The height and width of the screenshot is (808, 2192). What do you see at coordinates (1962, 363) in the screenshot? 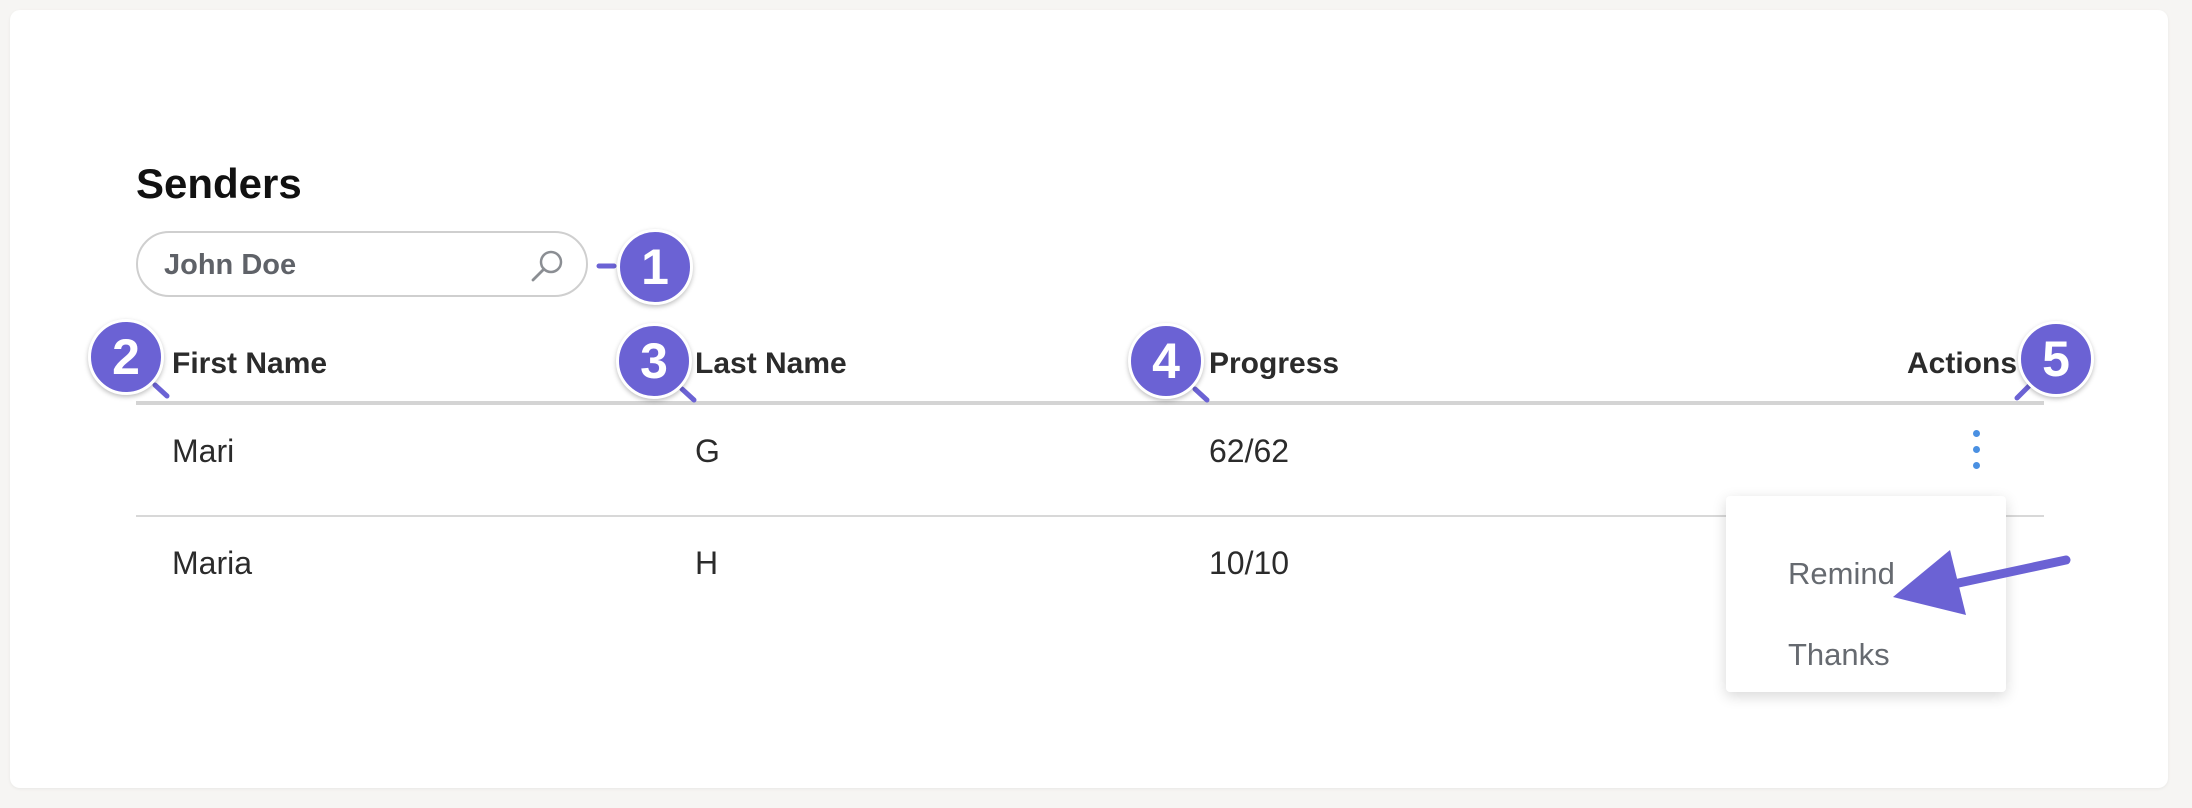
I see `column-header-actions: Actions` at bounding box center [1962, 363].